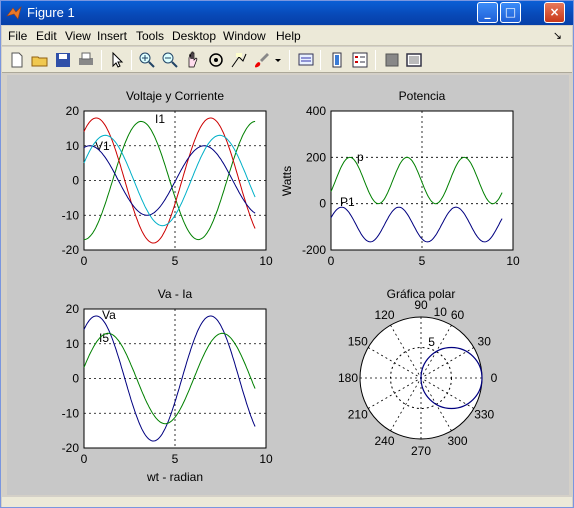  Describe the element at coordinates (174, 477) in the screenshot. I see `xlabel-wt-radian: wt - radian` at that location.